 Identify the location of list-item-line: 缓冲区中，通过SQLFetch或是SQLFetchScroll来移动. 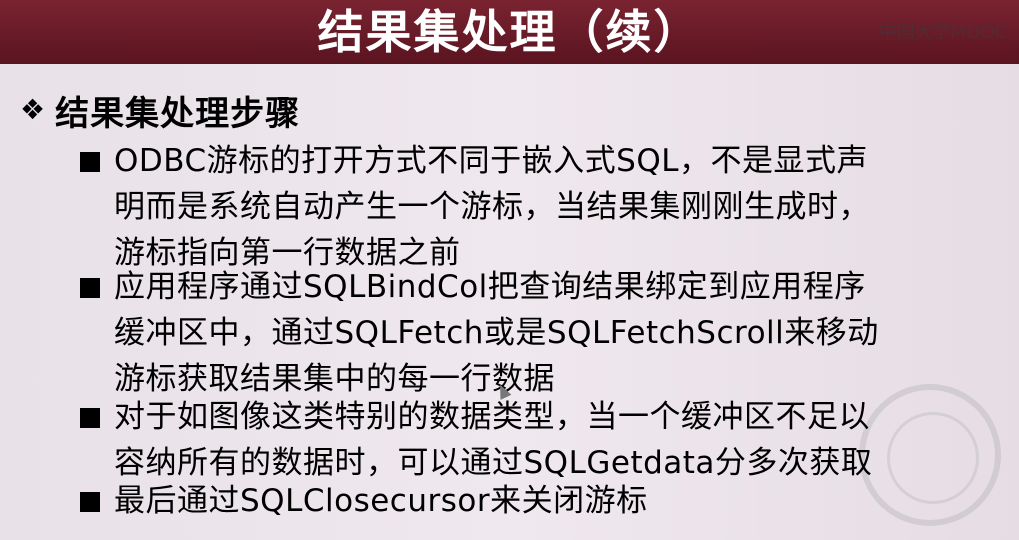
(496, 333).